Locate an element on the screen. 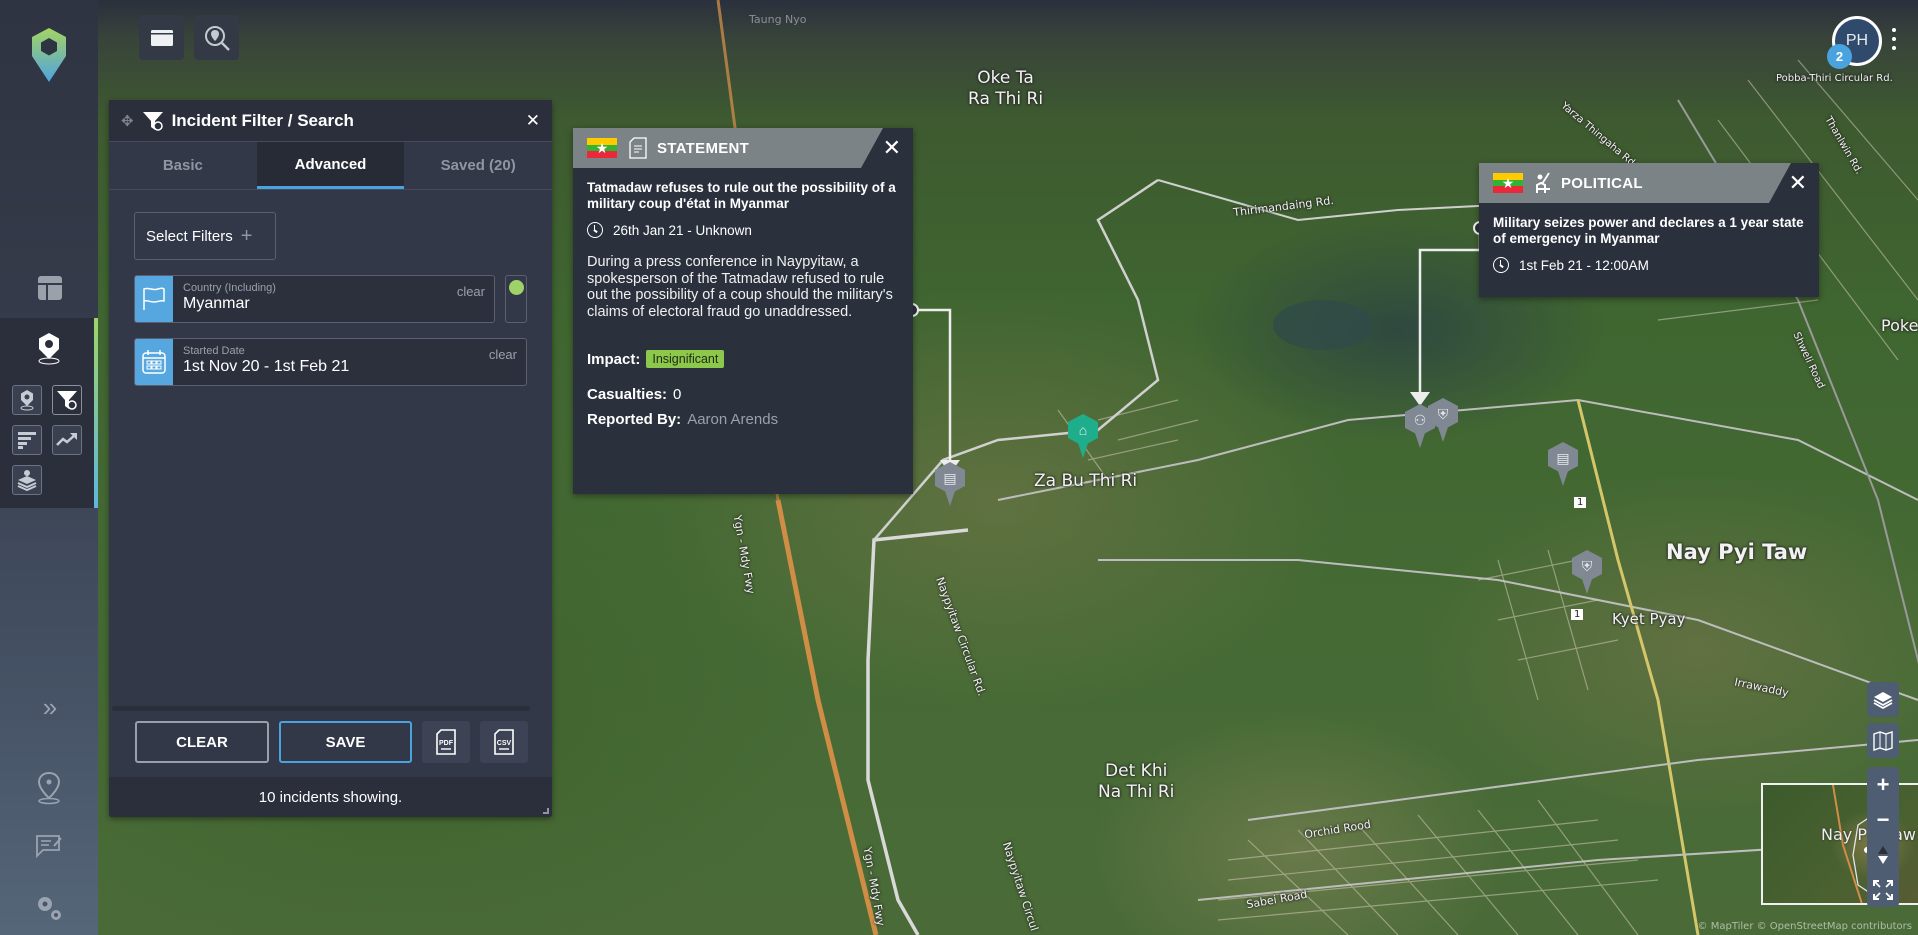 This screenshot has width=1918, height=935. incident-pin-shield: ⛨ is located at coordinates (1443, 421).